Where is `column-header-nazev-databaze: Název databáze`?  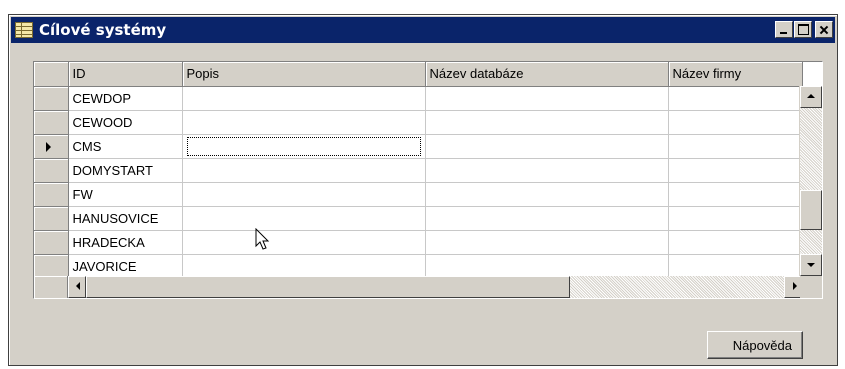 column-header-nazev-databaze: Název databáze is located at coordinates (547, 74).